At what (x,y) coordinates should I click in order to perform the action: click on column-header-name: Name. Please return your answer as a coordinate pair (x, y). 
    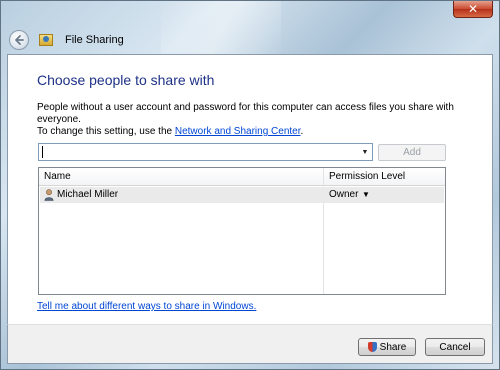
    Looking at the image, I should click on (57, 176).